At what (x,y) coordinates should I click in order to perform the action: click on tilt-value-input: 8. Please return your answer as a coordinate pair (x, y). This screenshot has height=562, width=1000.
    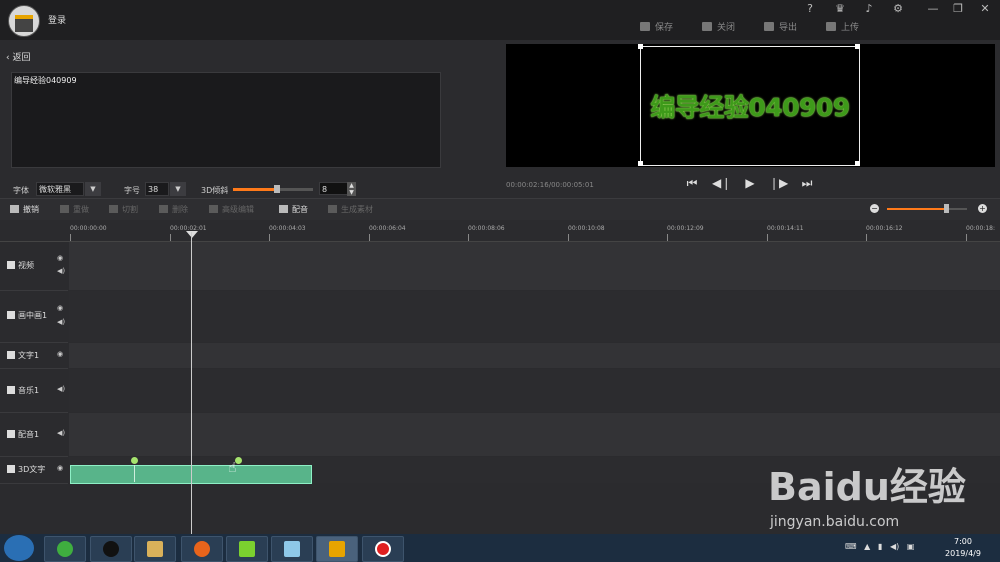
    Looking at the image, I should click on (334, 188).